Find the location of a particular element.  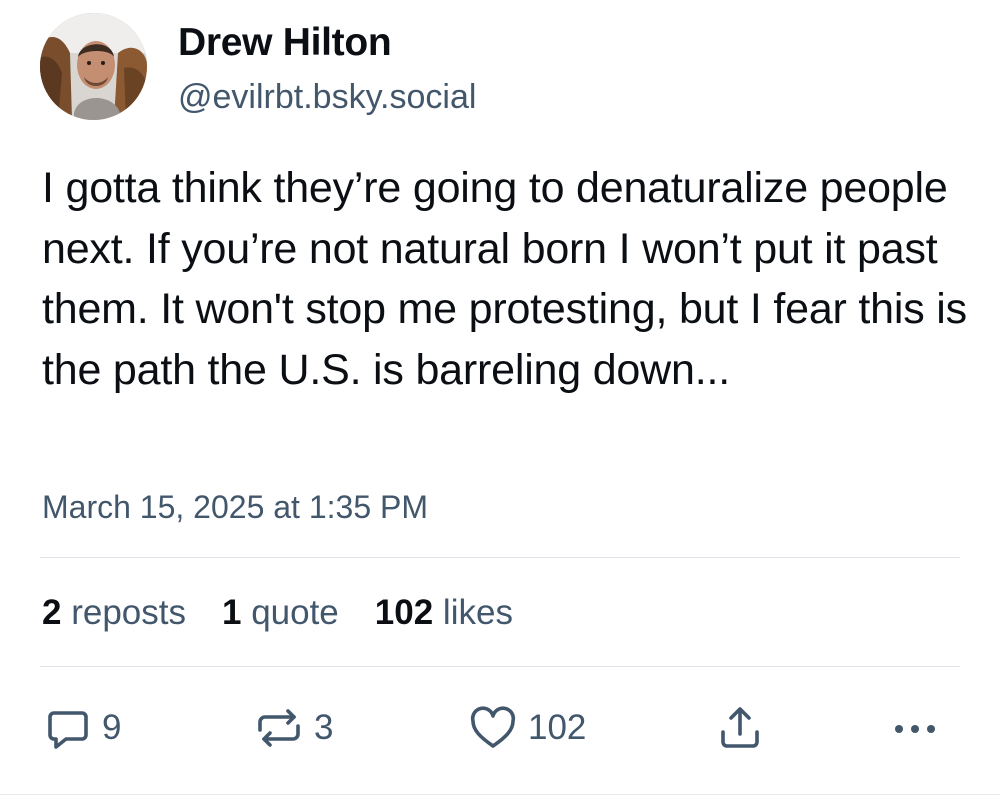

avatar is located at coordinates (93, 66).